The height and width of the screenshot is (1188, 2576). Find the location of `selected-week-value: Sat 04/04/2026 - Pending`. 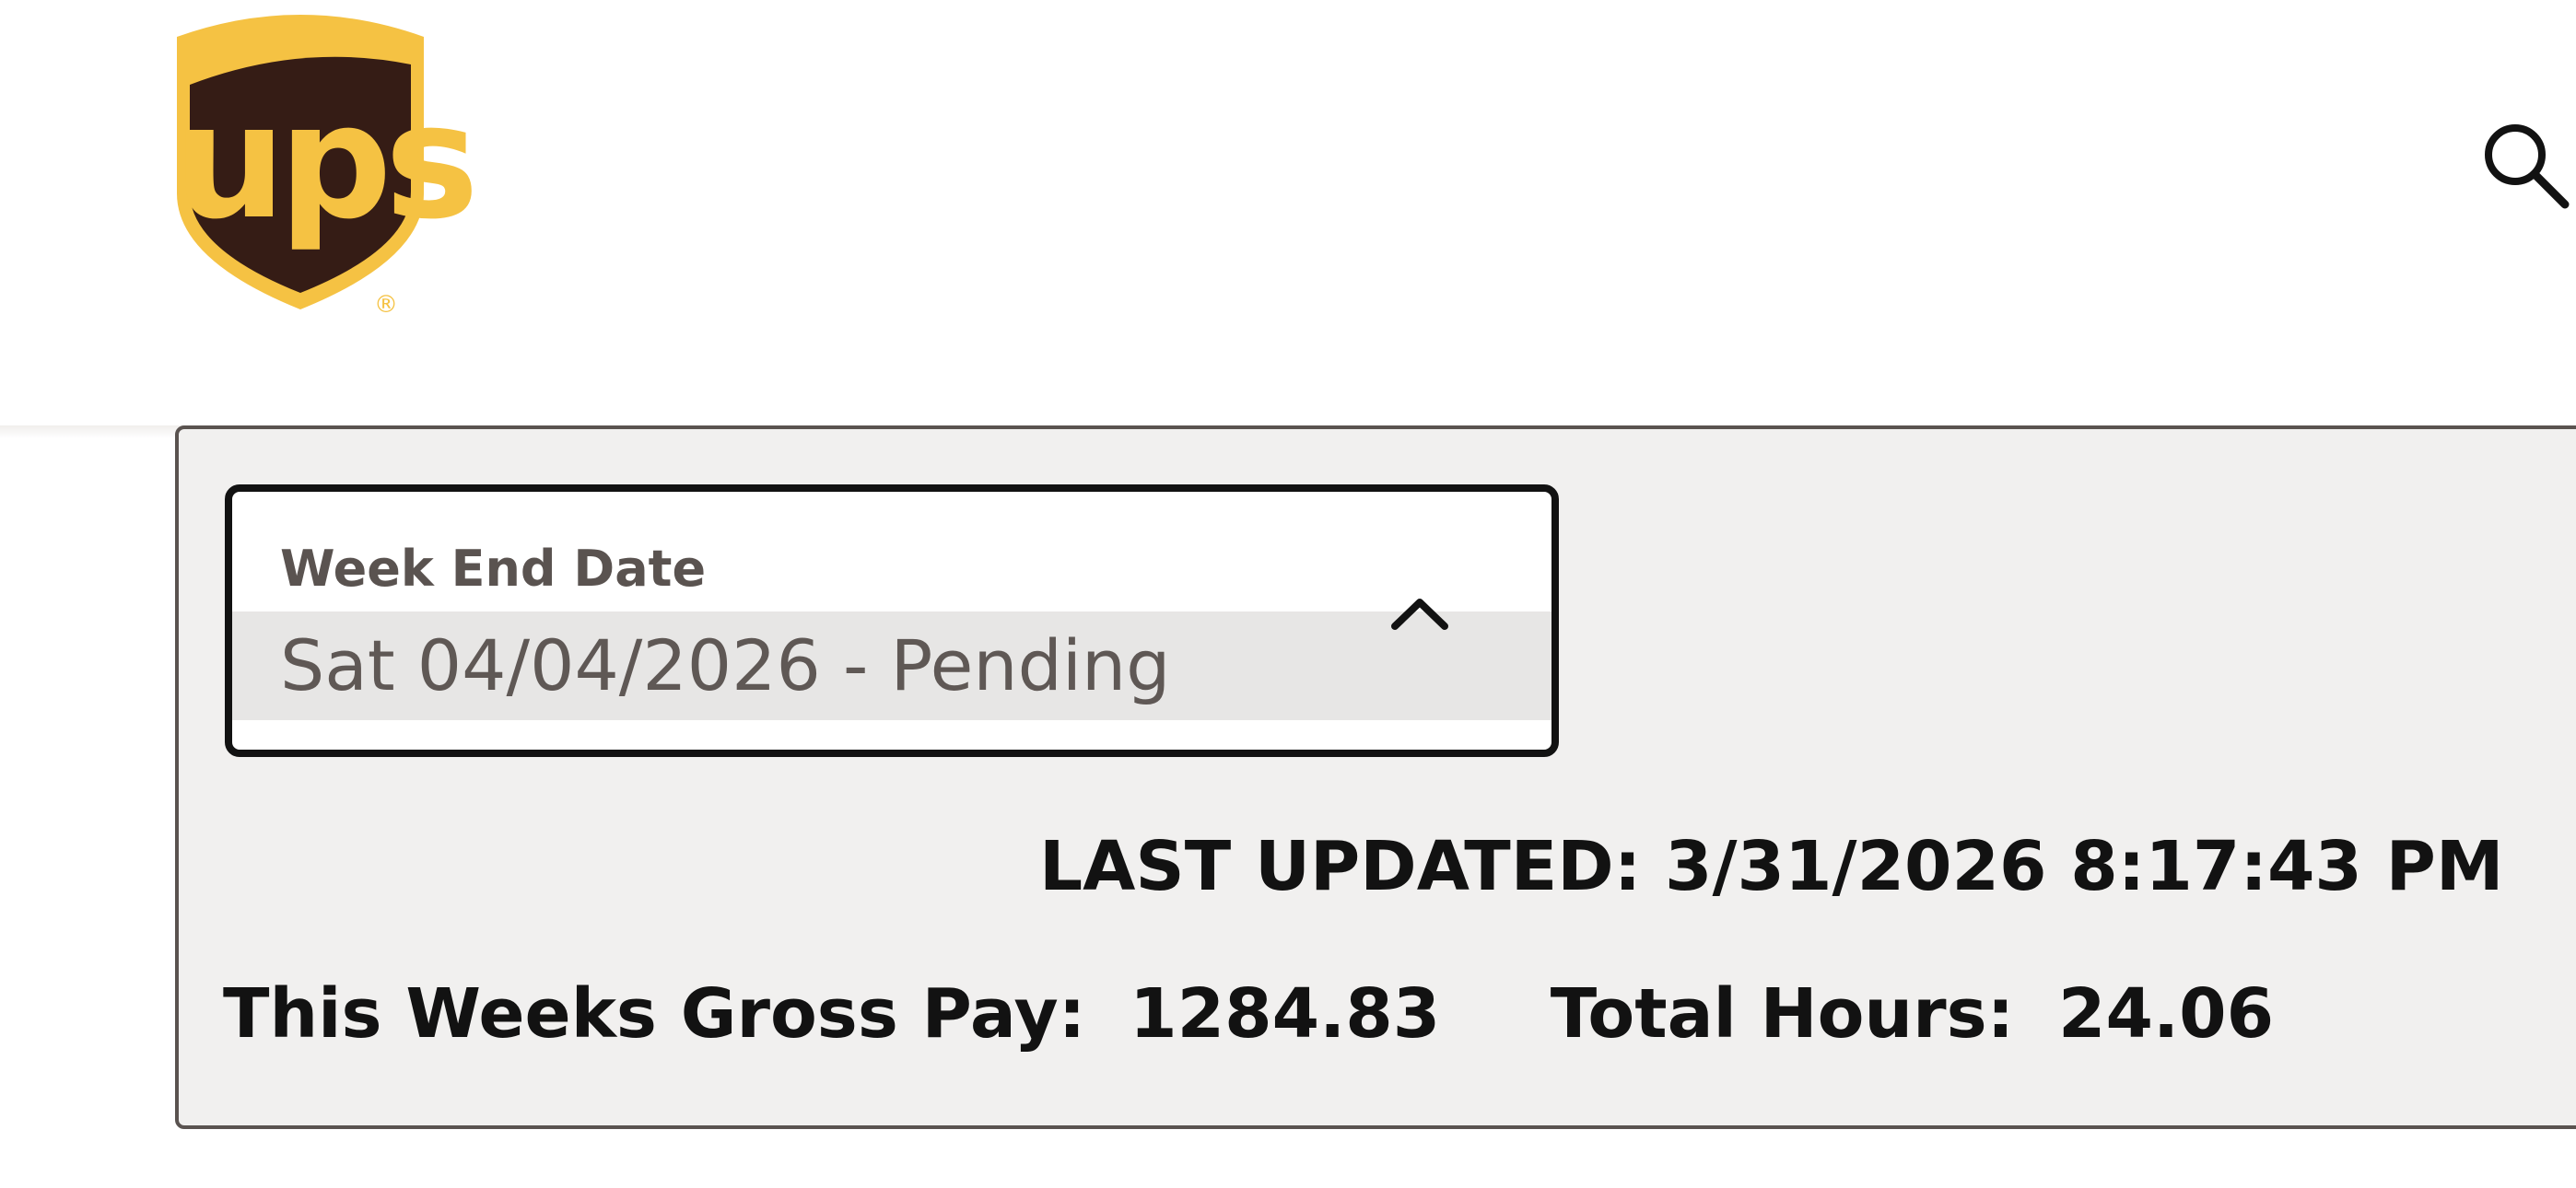

selected-week-value: Sat 04/04/2026 - Pending is located at coordinates (725, 665).